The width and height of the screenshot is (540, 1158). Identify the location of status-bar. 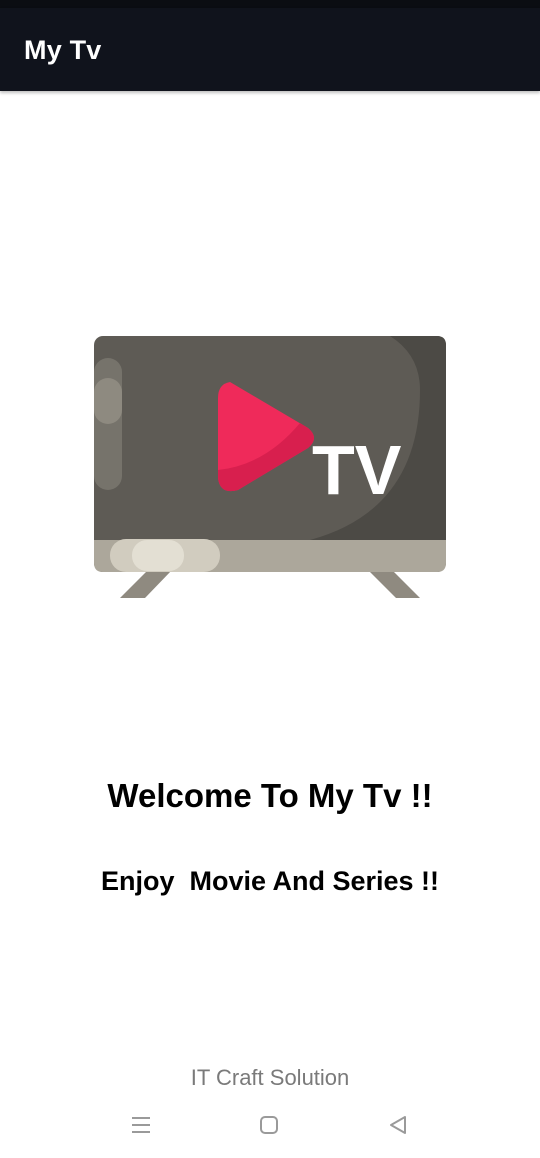
(270, 4).